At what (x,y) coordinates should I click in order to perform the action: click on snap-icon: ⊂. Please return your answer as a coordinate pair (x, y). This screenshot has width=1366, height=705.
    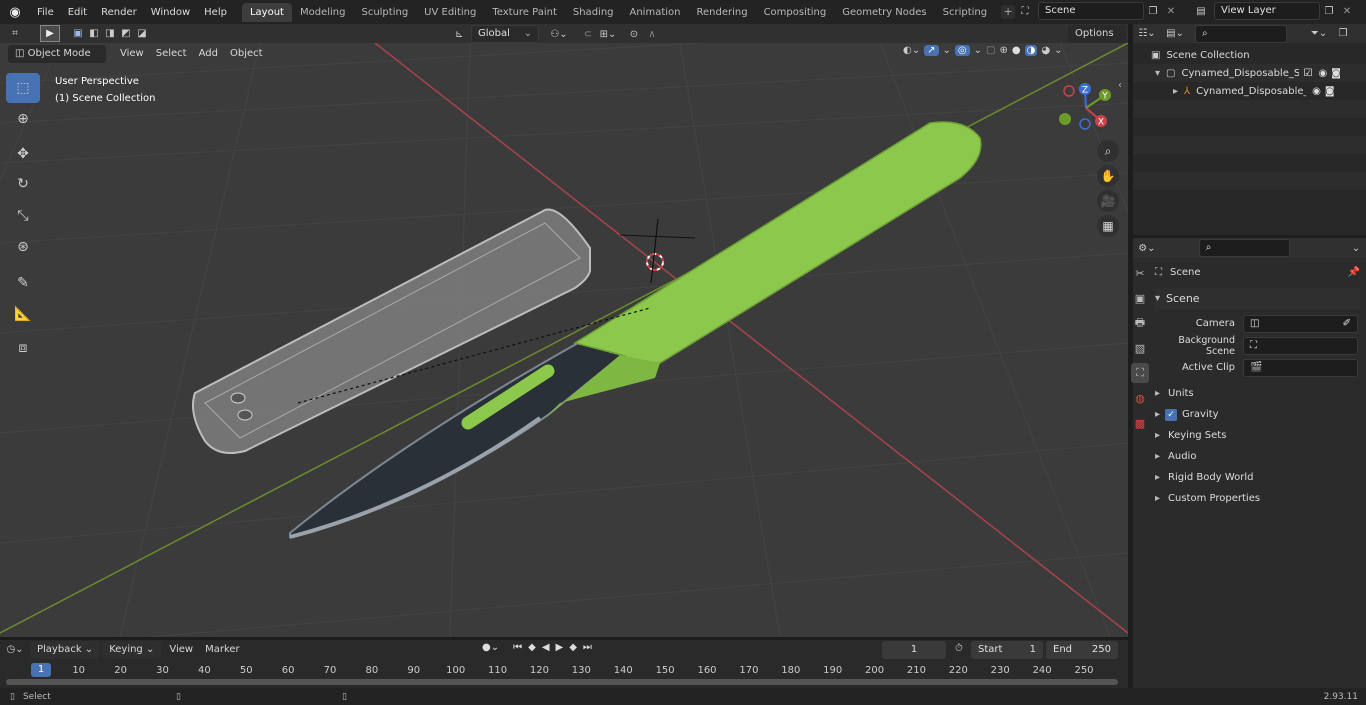
    Looking at the image, I should click on (588, 34).